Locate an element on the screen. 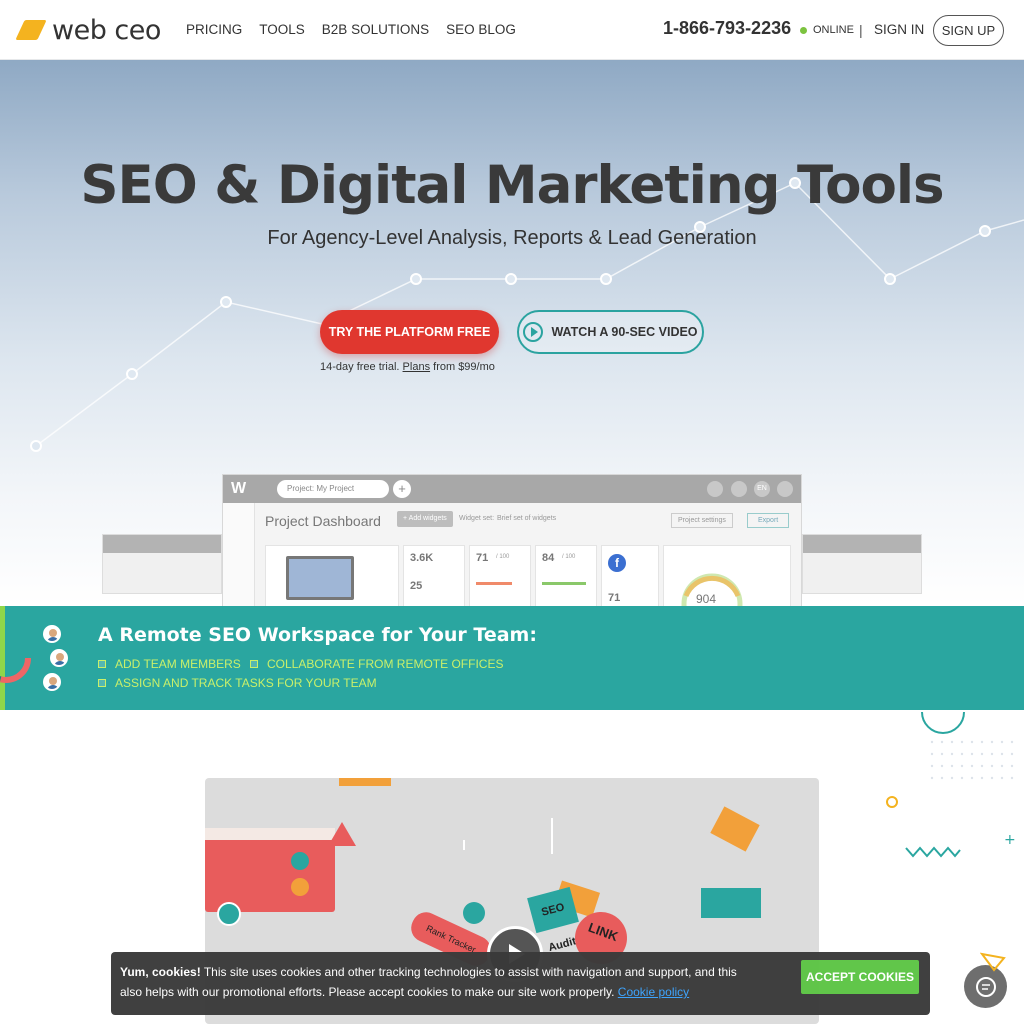  nav-tools: TOOLS is located at coordinates (282, 29).